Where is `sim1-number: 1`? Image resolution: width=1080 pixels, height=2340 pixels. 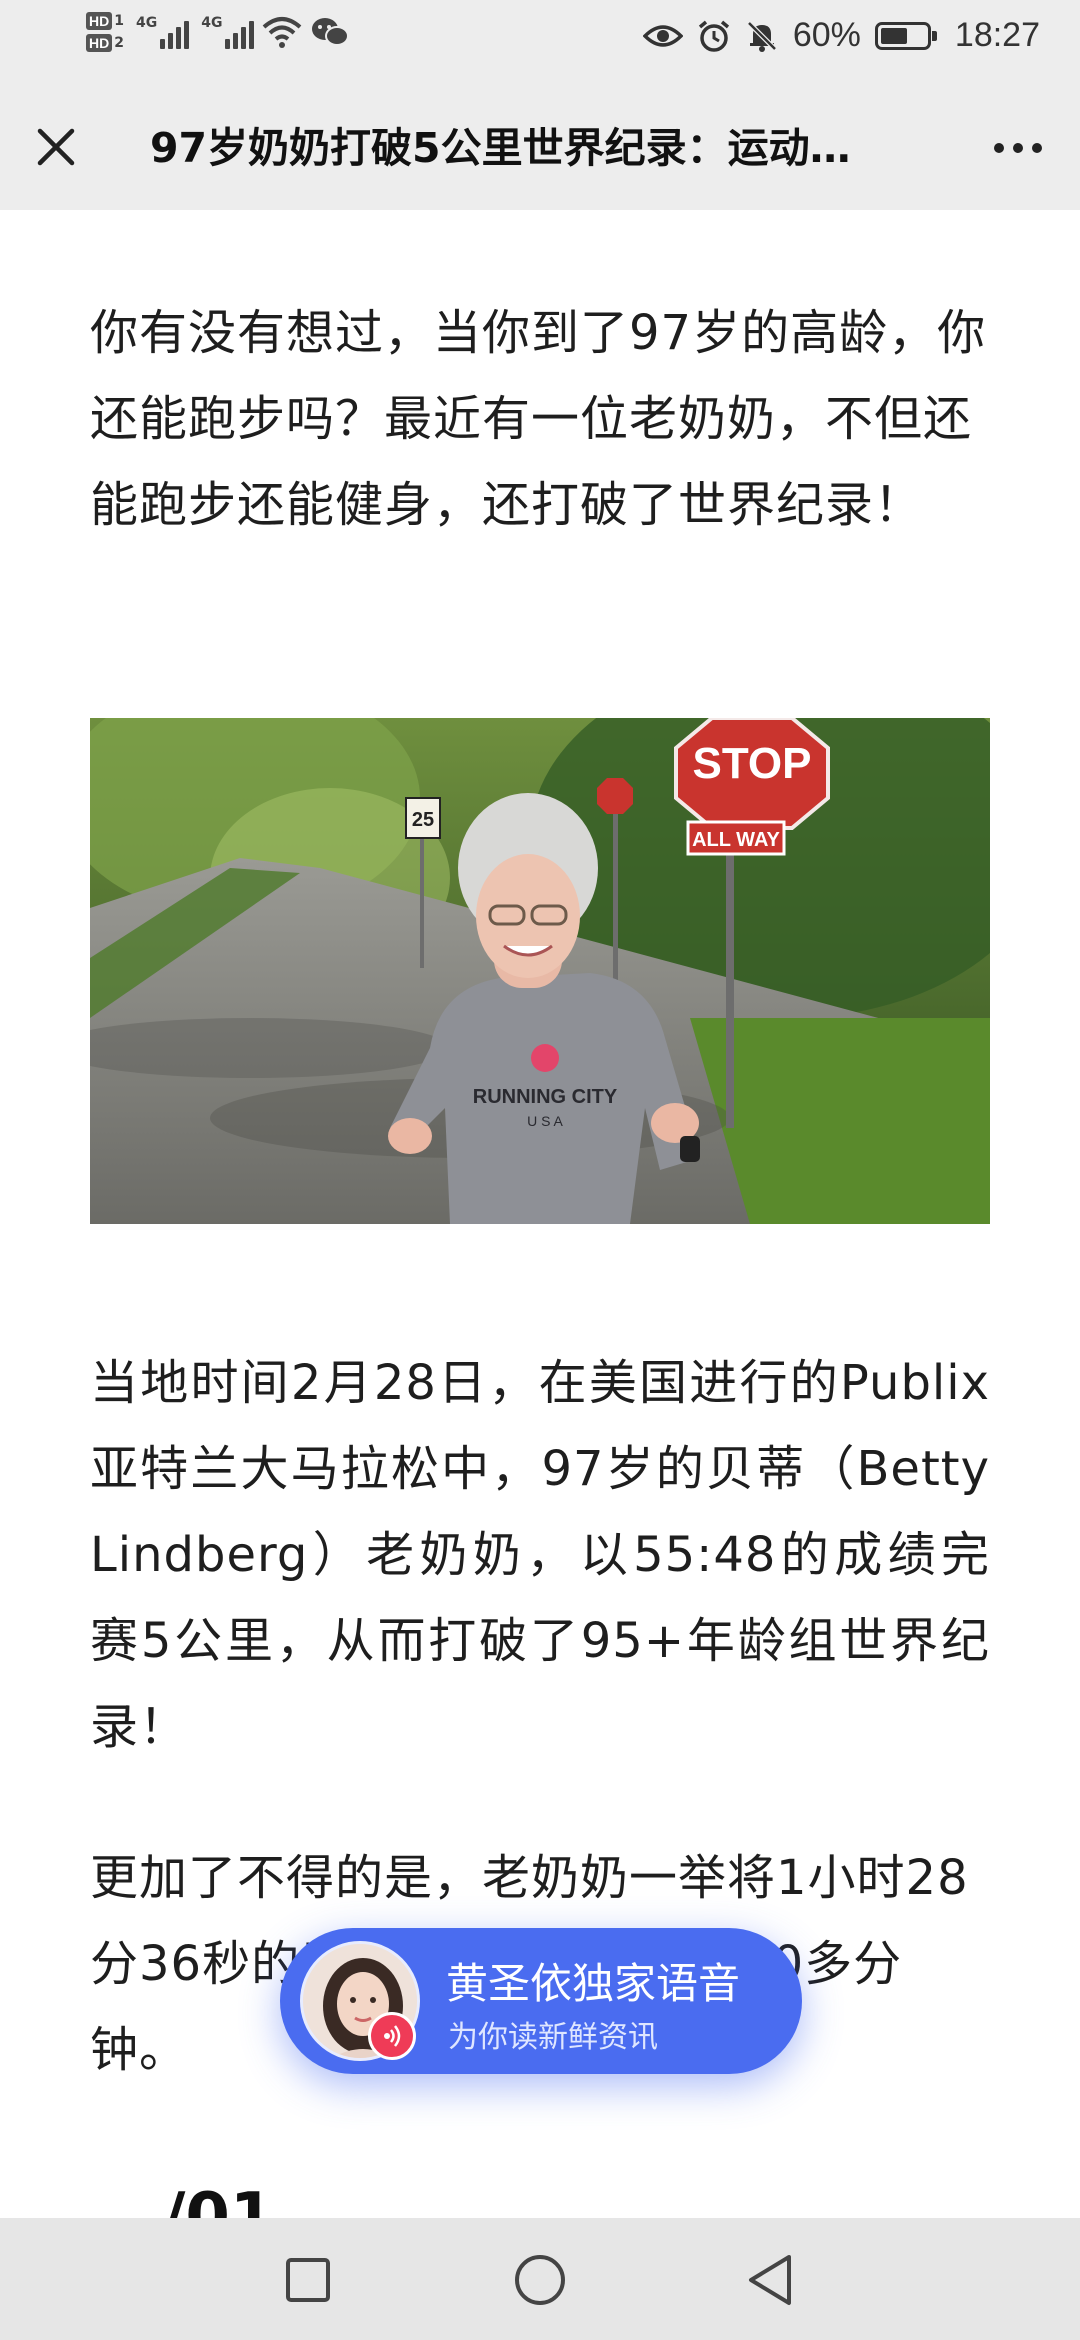 sim1-number: 1 is located at coordinates (119, 21).